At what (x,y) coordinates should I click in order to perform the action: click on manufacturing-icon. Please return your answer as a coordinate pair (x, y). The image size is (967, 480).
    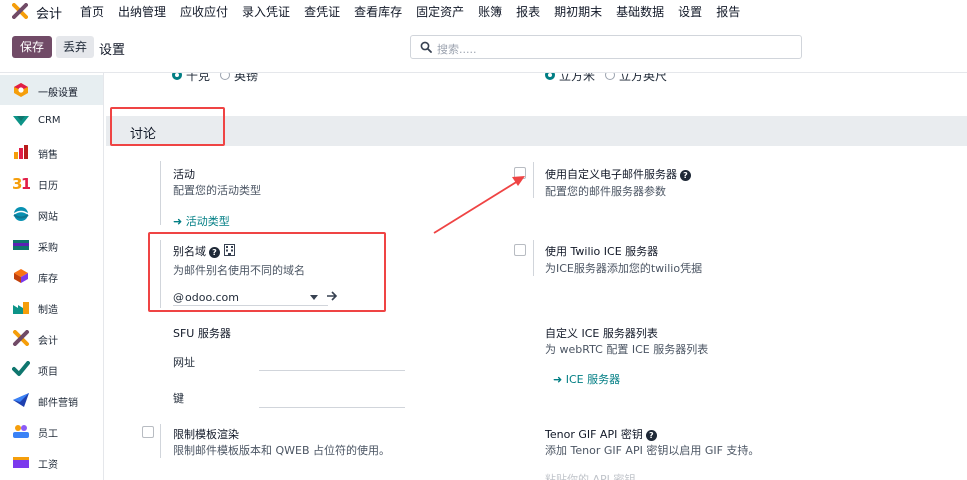
    Looking at the image, I should click on (21, 308).